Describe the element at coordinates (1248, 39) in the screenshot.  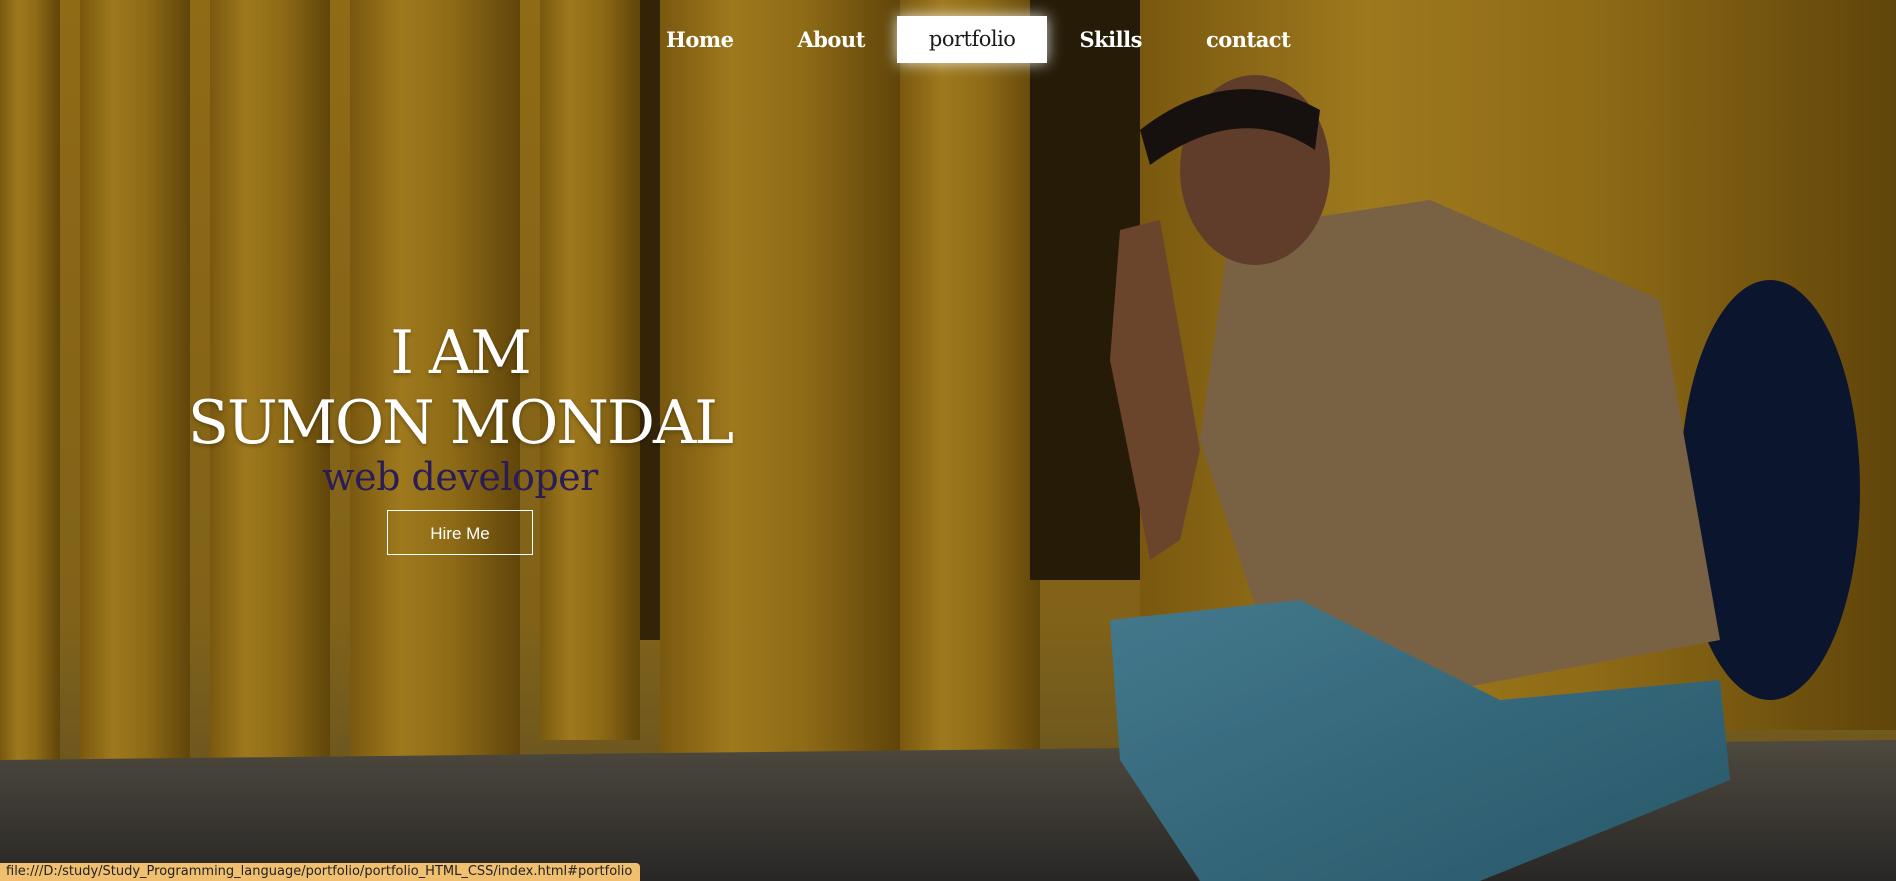
I see `nav-item-contact: contact` at that location.